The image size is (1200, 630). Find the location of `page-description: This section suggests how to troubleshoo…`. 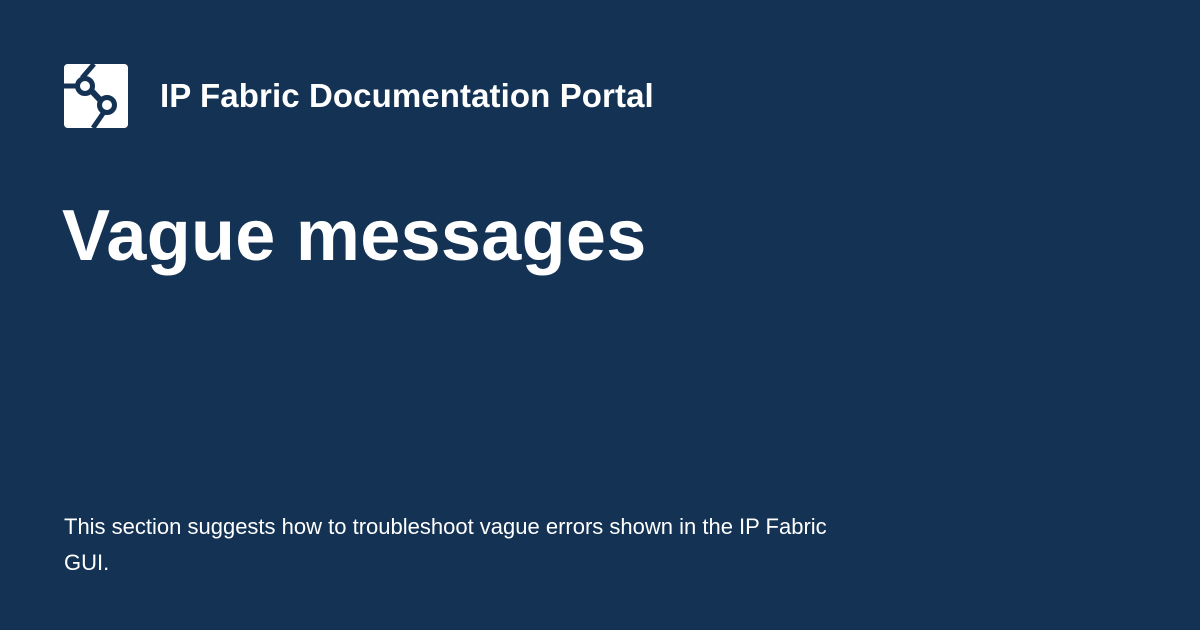

page-description: This section suggests how to troubleshoo… is located at coordinates (445, 544).